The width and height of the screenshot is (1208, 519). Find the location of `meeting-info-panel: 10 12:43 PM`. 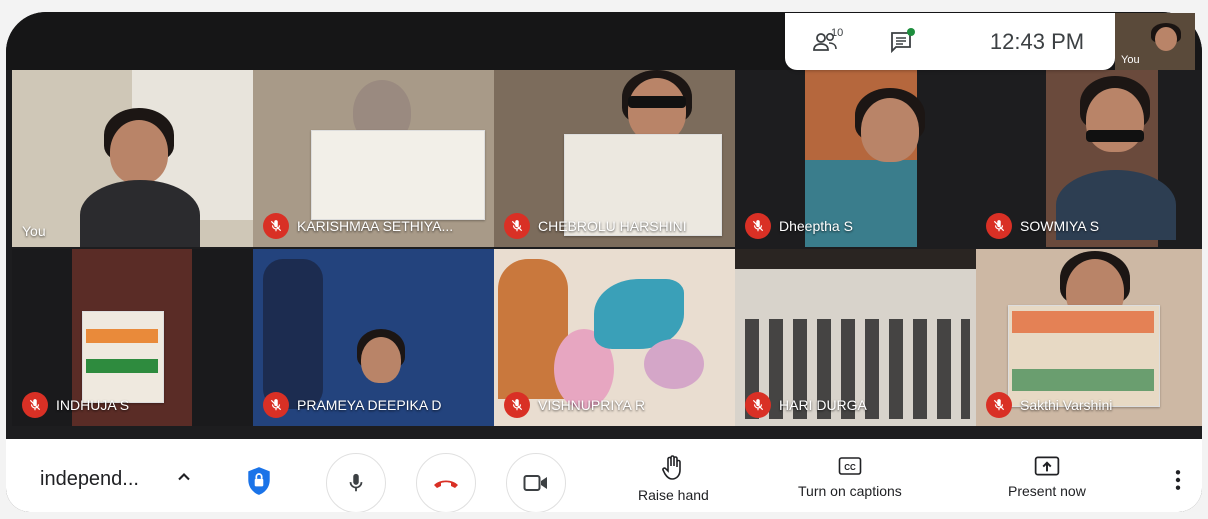

meeting-info-panel: 10 12:43 PM is located at coordinates (950, 41).